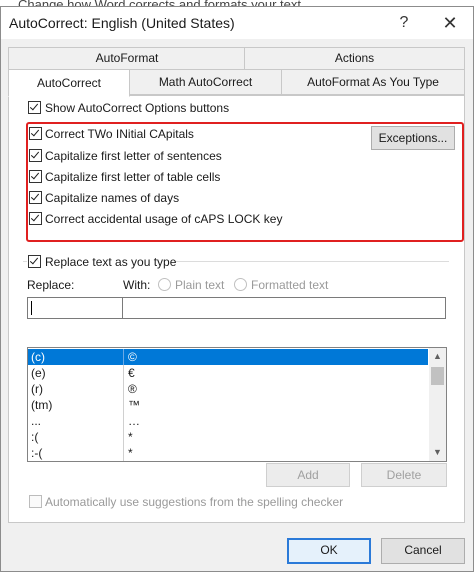  I want to click on ok-button: OK, so click(329, 551).